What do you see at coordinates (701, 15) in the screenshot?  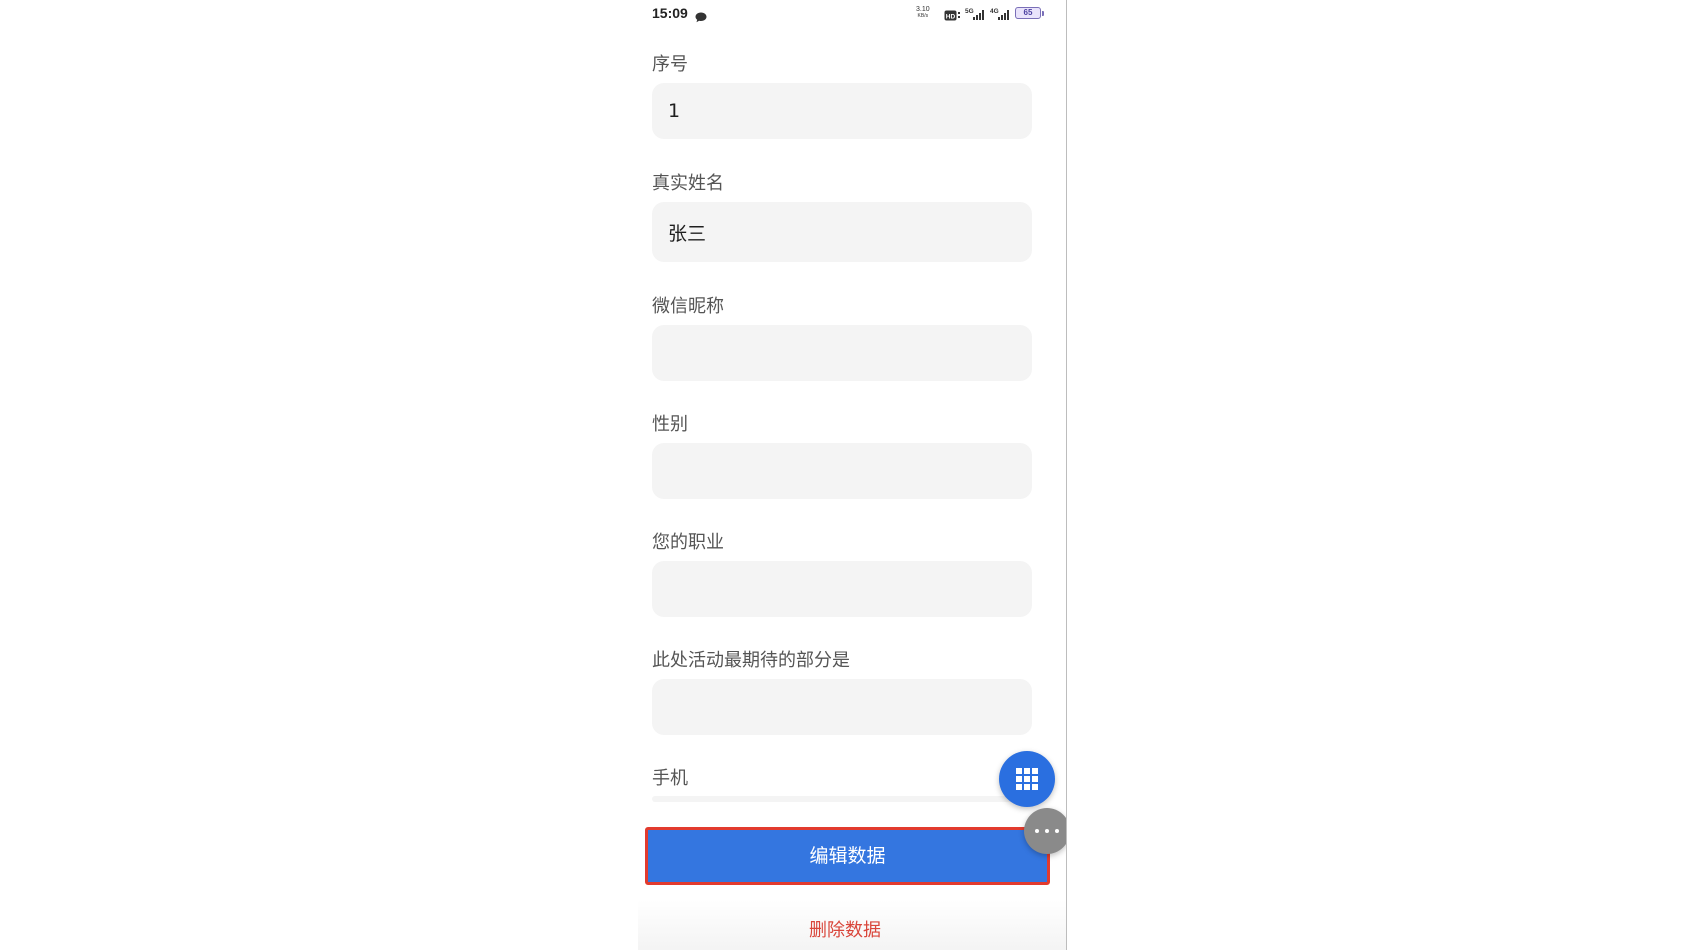 I see `chat-bubble-icon` at bounding box center [701, 15].